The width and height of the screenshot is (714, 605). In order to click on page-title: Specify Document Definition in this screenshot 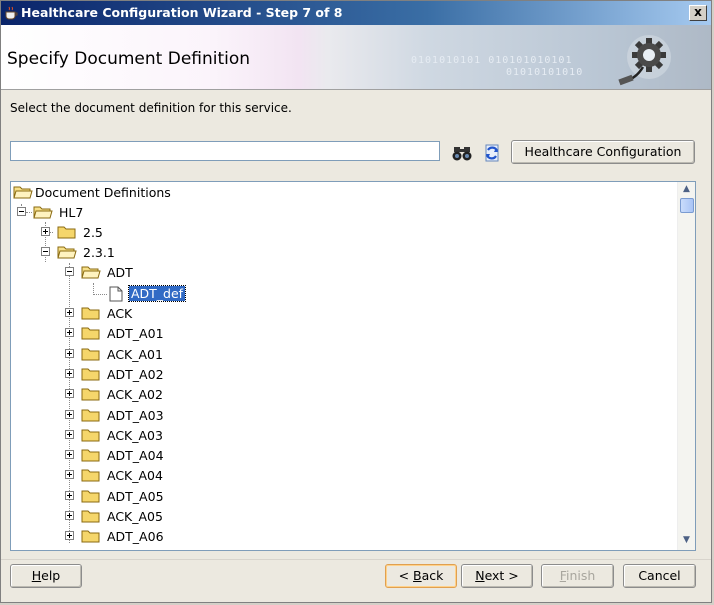, I will do `click(129, 59)`.